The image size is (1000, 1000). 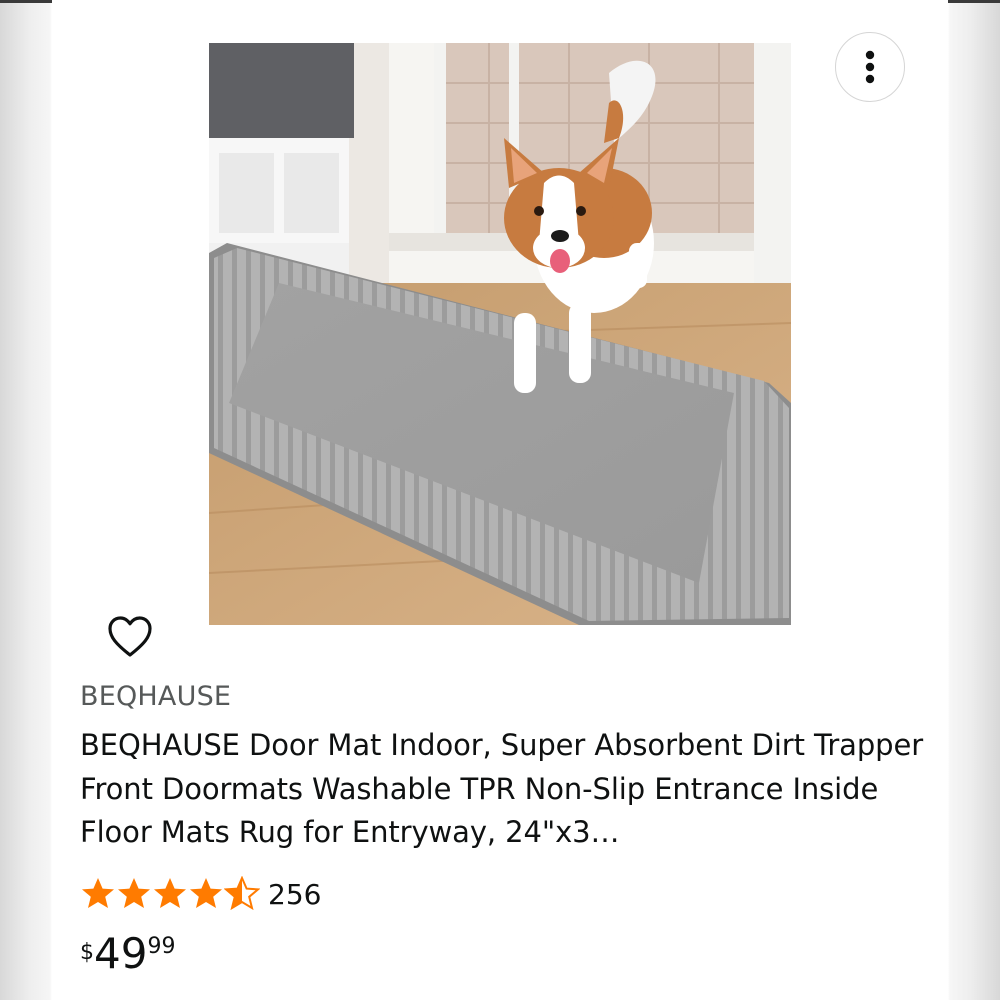 I want to click on more-vertical-icon, so click(x=870, y=67).